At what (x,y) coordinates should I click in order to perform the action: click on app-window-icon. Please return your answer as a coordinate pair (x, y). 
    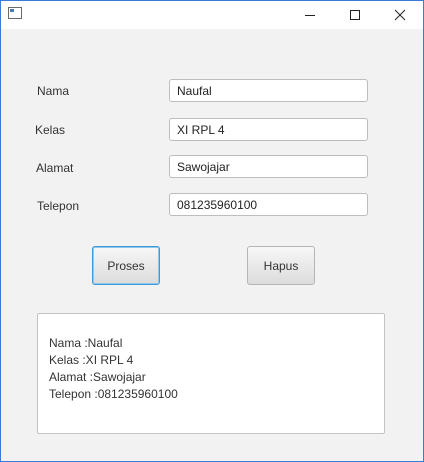
    Looking at the image, I should click on (15, 13).